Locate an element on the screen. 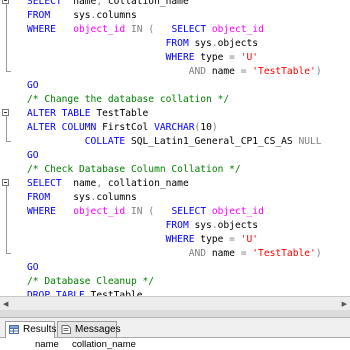 The image size is (350, 350). code-line: ALTER COLUMN FirstCol VARCHAR(10) is located at coordinates (175, 128).